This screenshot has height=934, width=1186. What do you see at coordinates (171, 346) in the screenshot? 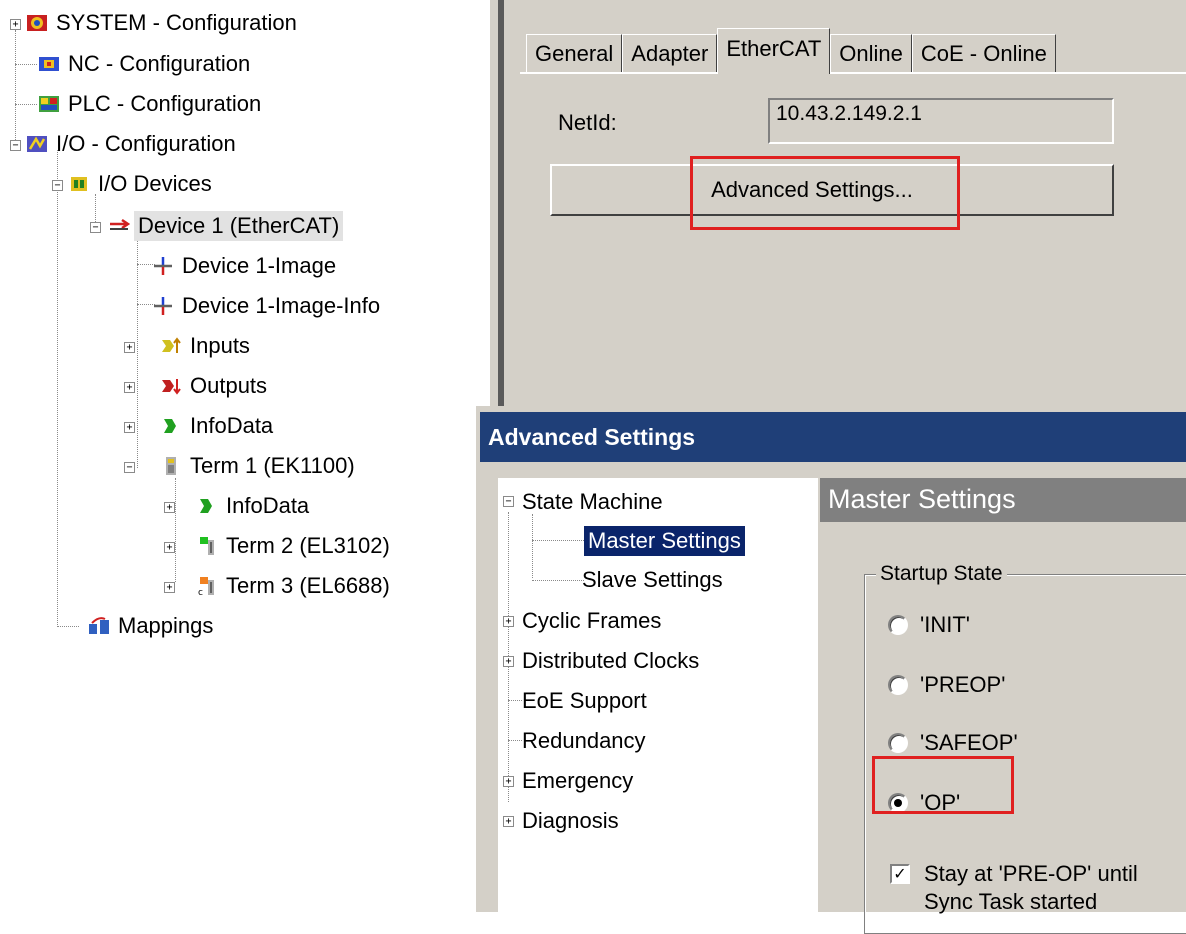
I see `inputs-icon` at bounding box center [171, 346].